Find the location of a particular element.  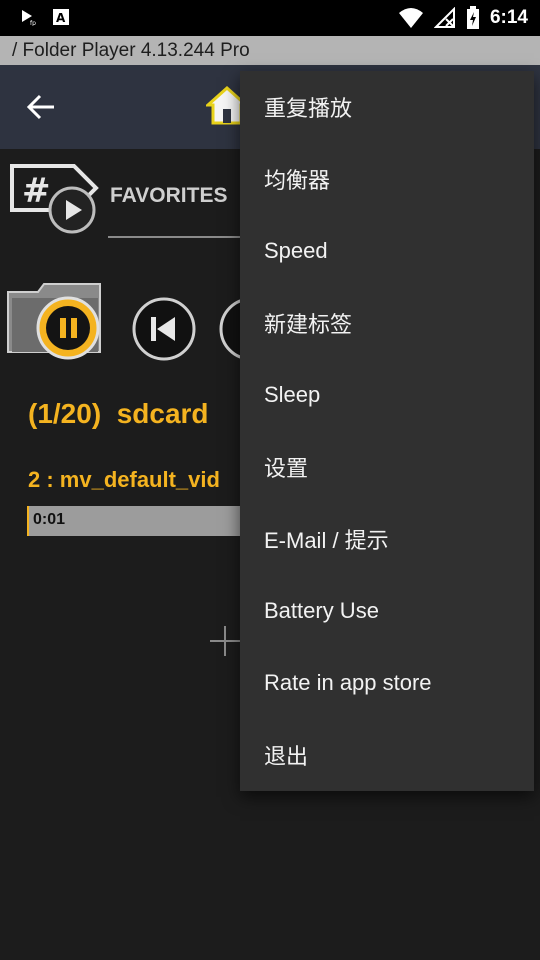

menu-item-speed: Speed is located at coordinates (387, 251).